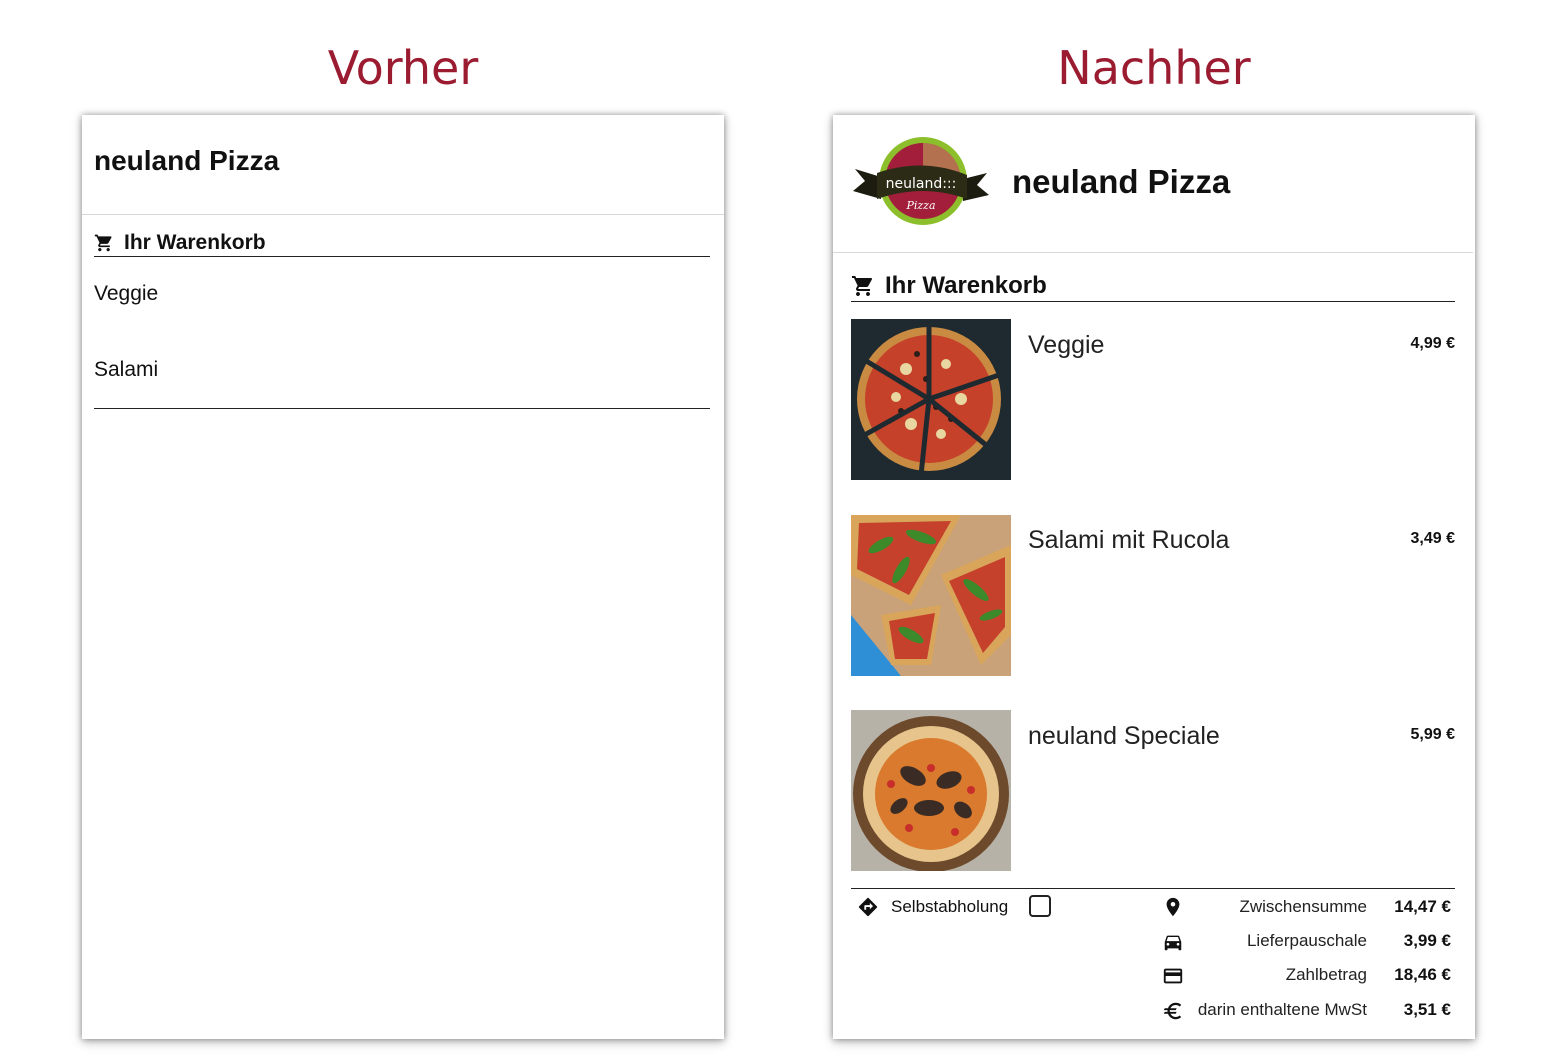 The image size is (1556, 1062). Describe the element at coordinates (1124, 736) in the screenshot. I see `cart-item-name: neuland Speciale` at that location.